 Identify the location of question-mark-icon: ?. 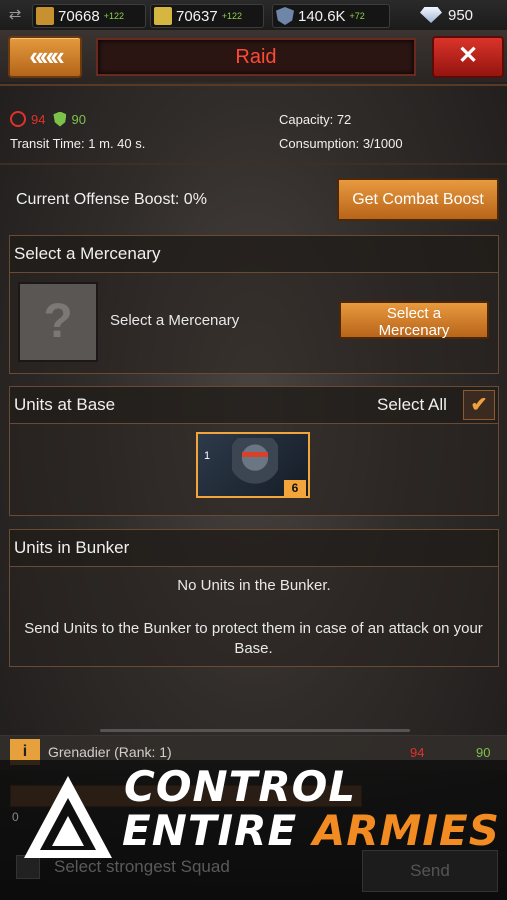
(58, 321).